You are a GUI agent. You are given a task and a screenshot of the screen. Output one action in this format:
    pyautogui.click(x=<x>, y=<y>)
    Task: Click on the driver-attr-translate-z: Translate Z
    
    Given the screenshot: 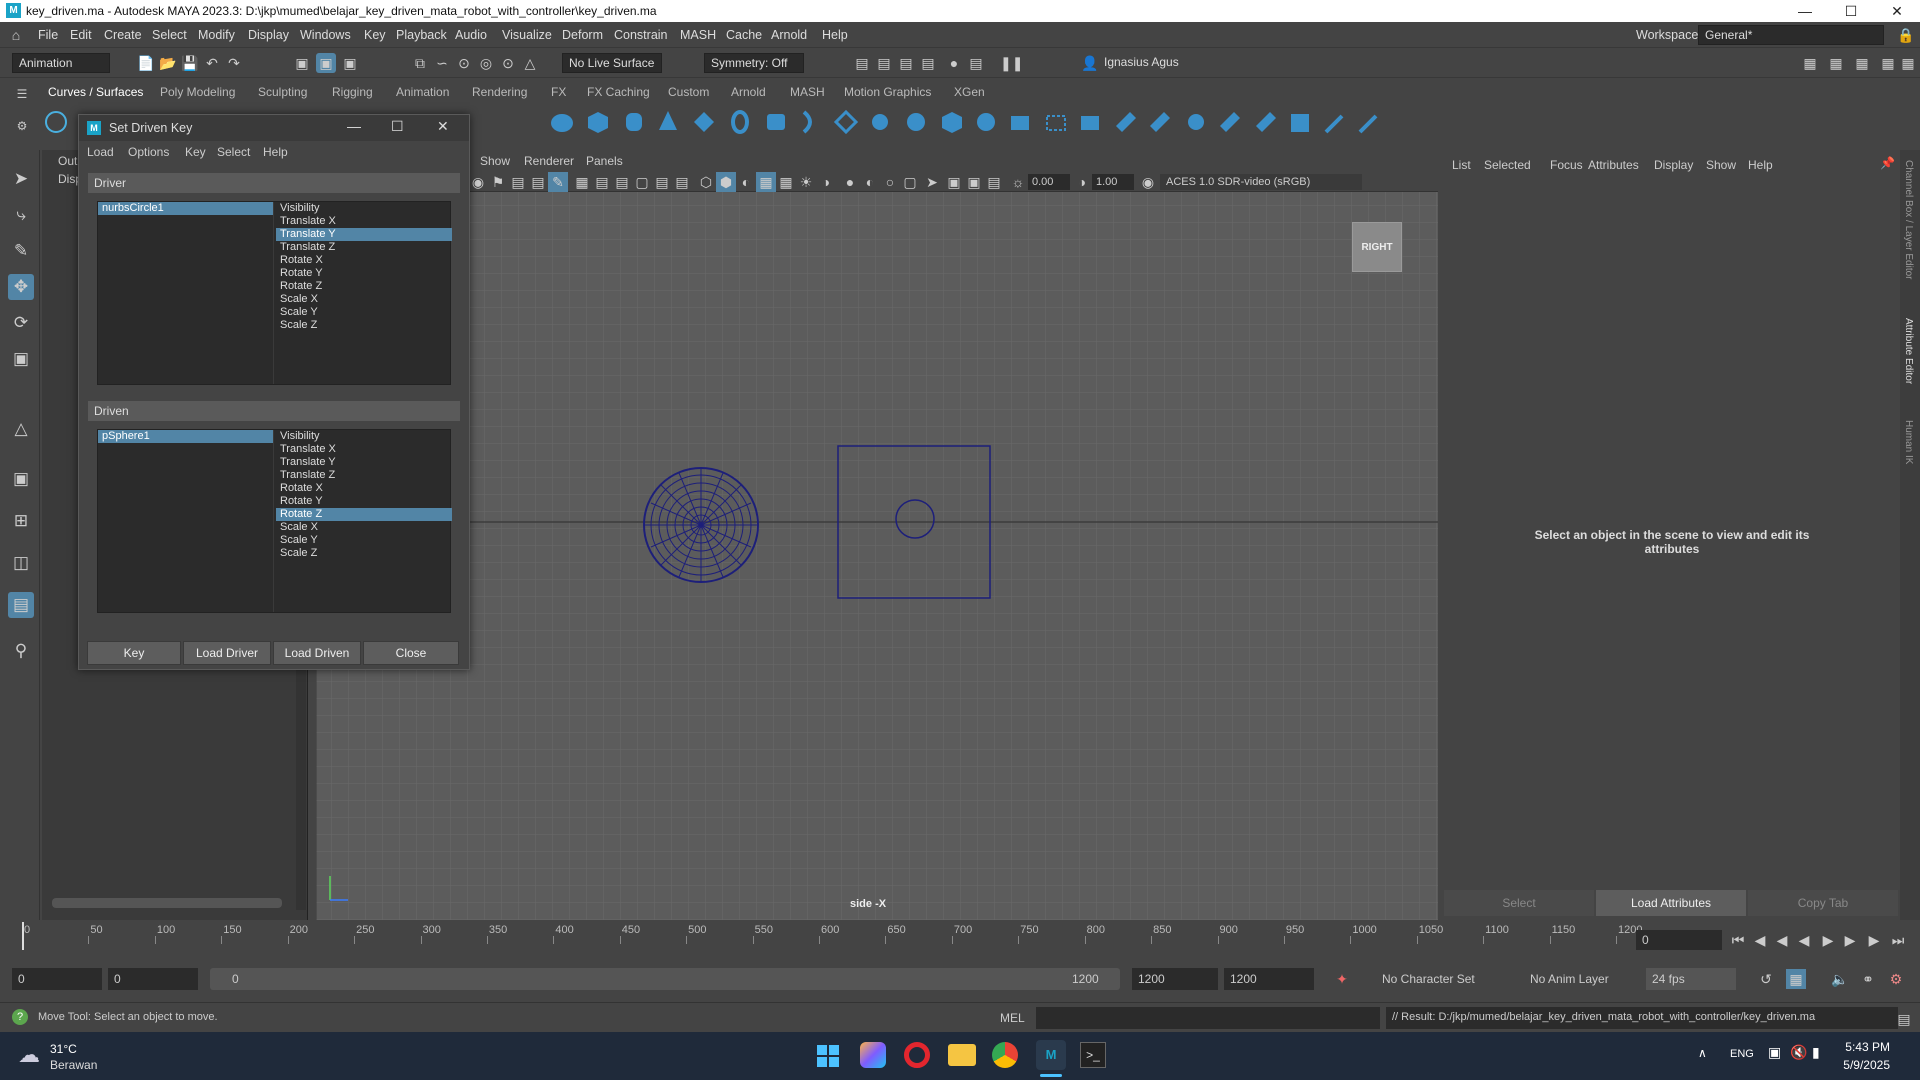 What is the action you would take?
    pyautogui.click(x=364, y=247)
    